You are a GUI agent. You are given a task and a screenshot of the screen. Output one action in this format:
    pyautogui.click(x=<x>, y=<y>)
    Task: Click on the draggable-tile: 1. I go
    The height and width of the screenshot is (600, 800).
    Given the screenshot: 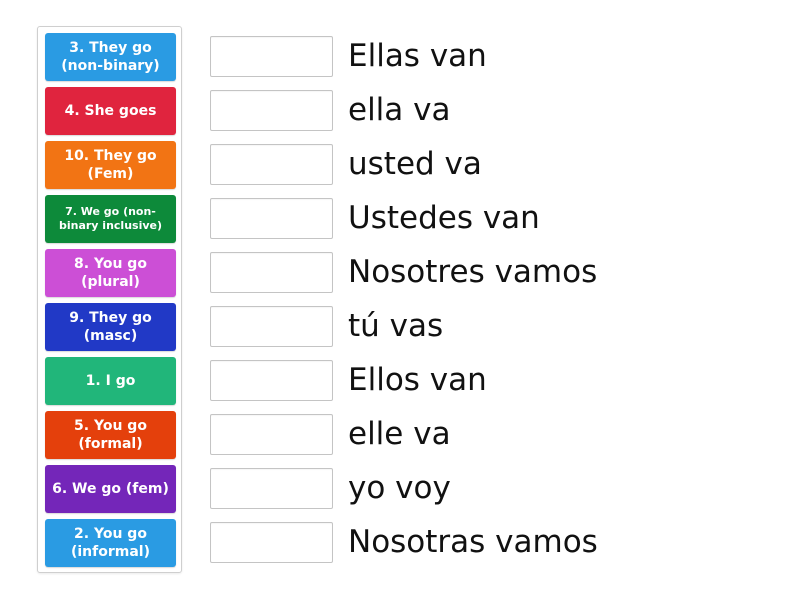 What is the action you would take?
    pyautogui.click(x=110, y=381)
    